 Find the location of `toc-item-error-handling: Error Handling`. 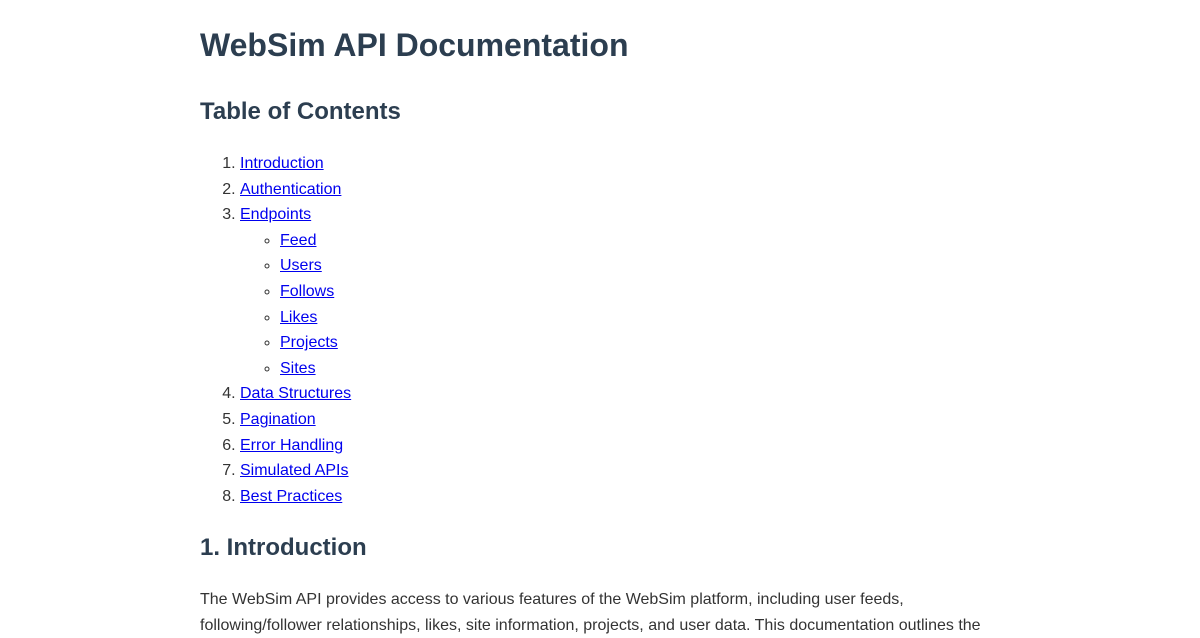

toc-item-error-handling: Error Handling is located at coordinates (295, 446).